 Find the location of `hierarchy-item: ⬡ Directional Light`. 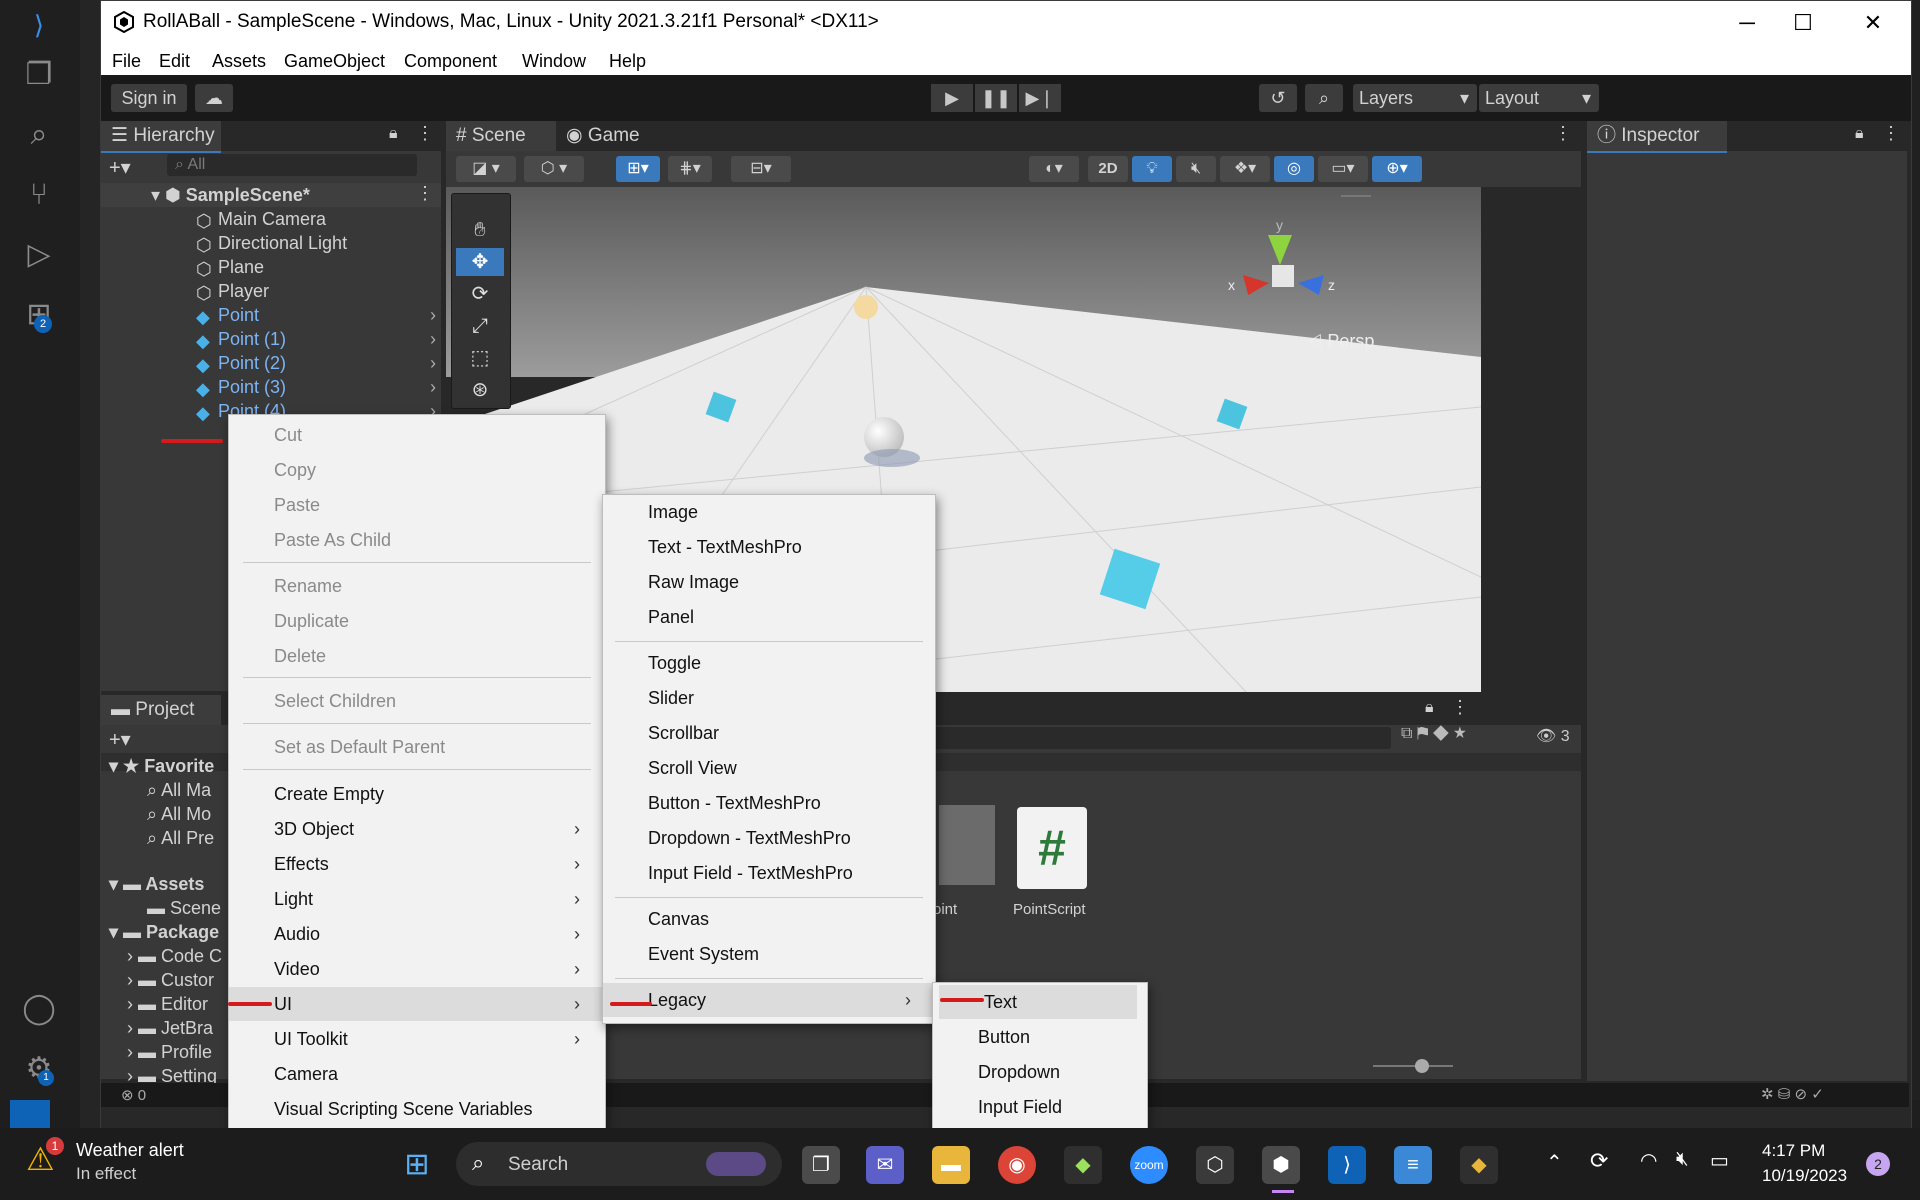

hierarchy-item: ⬡ Directional Light is located at coordinates (271, 243).